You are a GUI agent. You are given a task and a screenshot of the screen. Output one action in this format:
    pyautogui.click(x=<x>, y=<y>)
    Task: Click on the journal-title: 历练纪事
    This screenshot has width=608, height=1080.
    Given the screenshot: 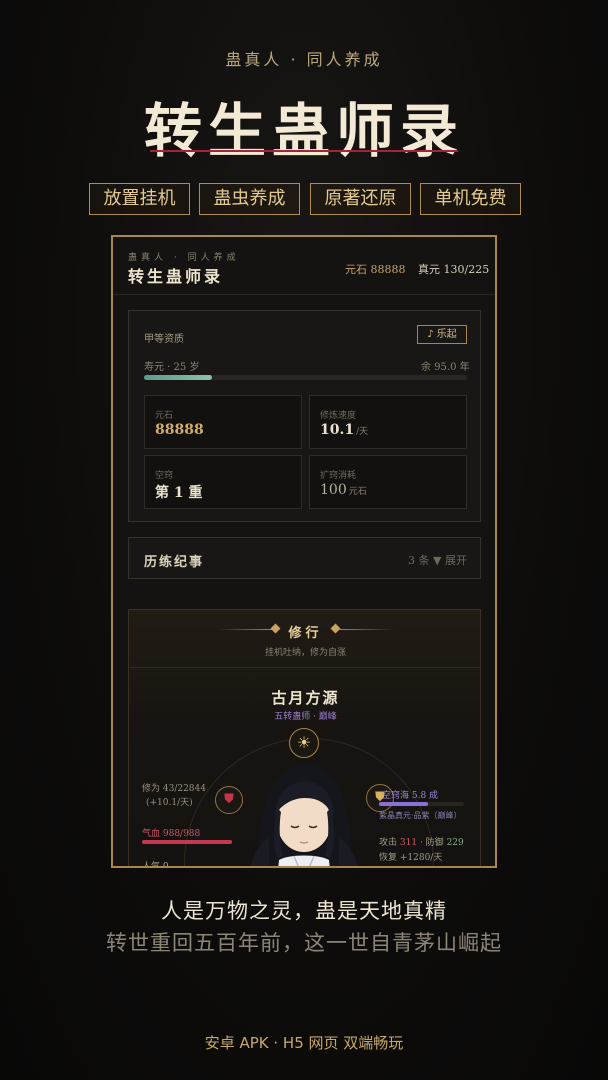 What is the action you would take?
    pyautogui.click(x=174, y=562)
    